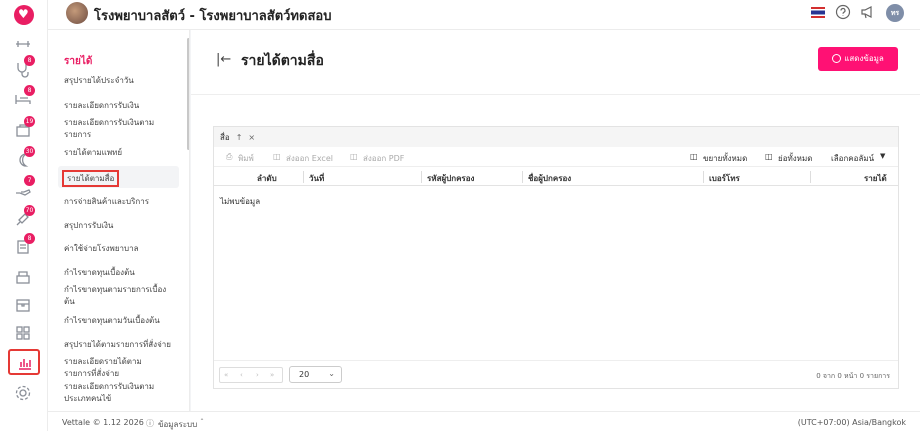 This screenshot has height=431, width=920. Describe the element at coordinates (24, 306) in the screenshot. I see `box-icon` at that location.